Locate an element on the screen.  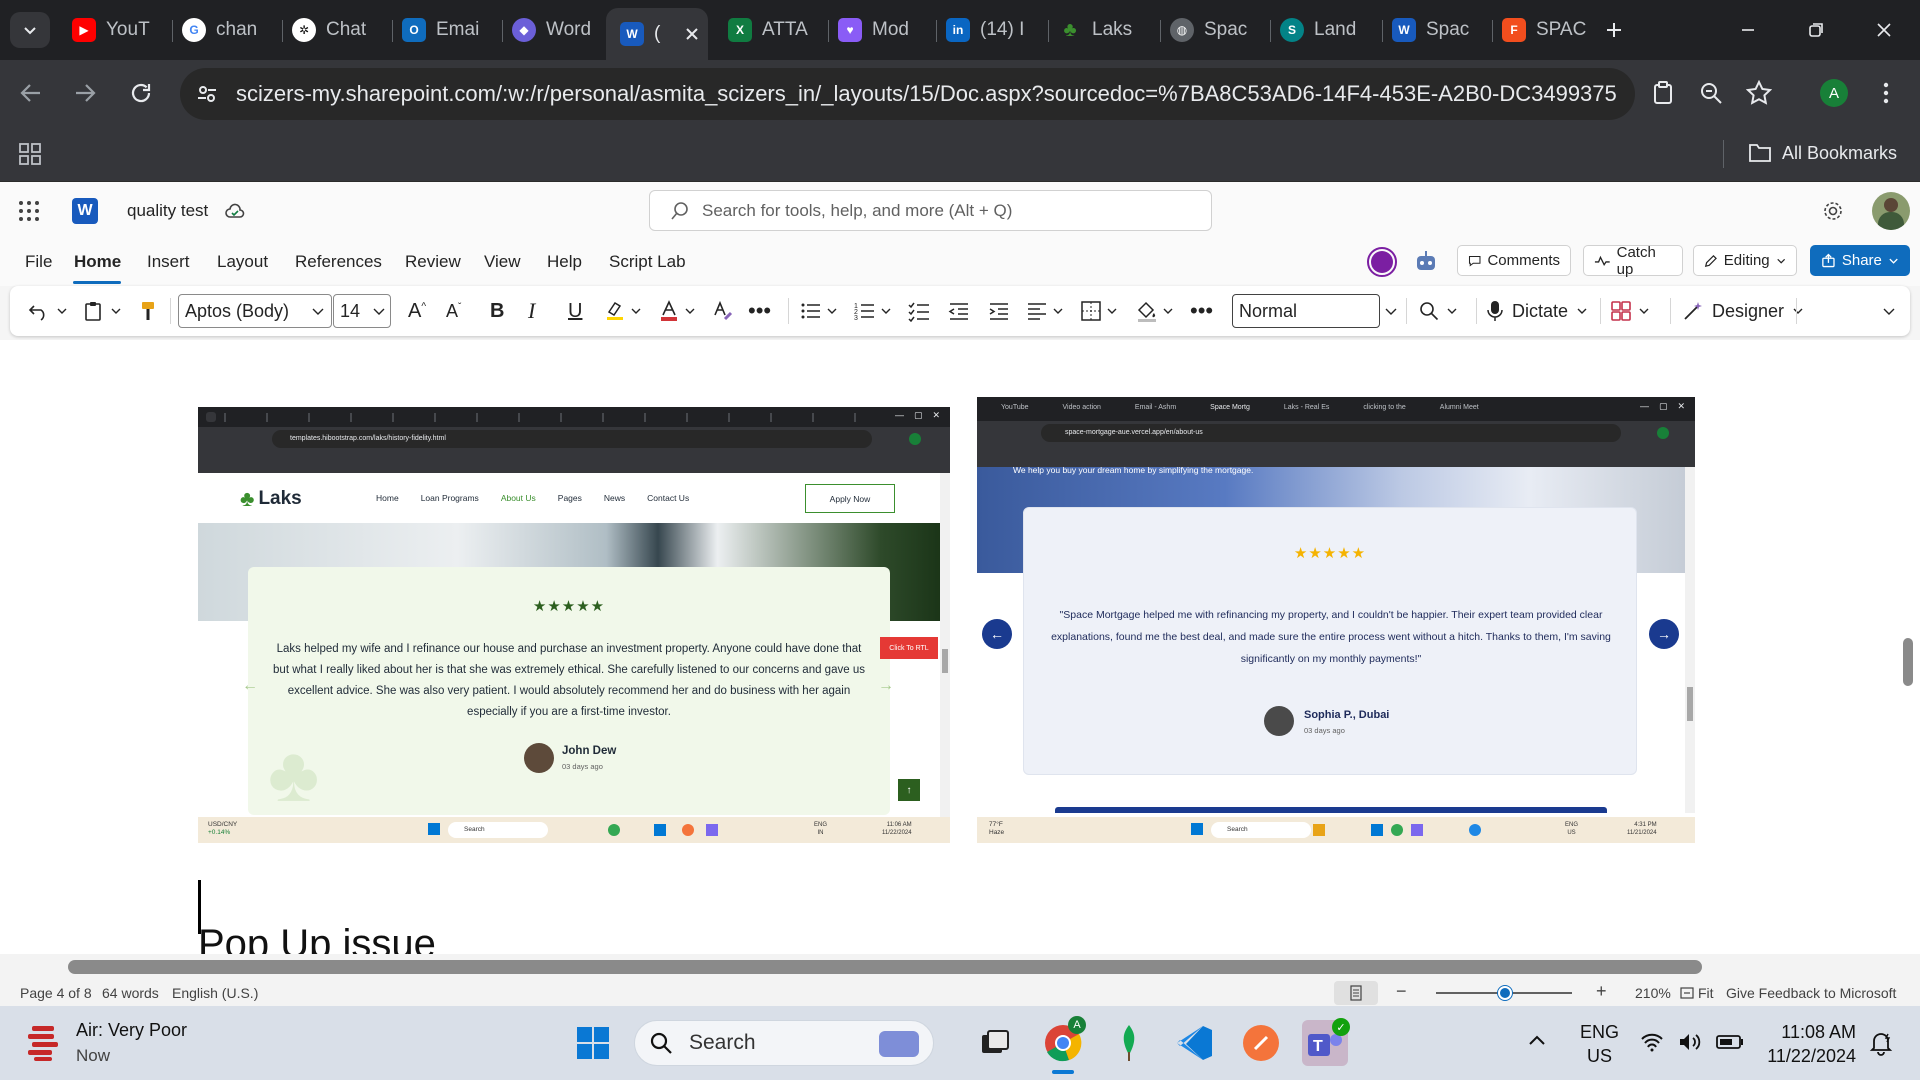
vscode-taskbar-button is located at coordinates (1195, 1043).